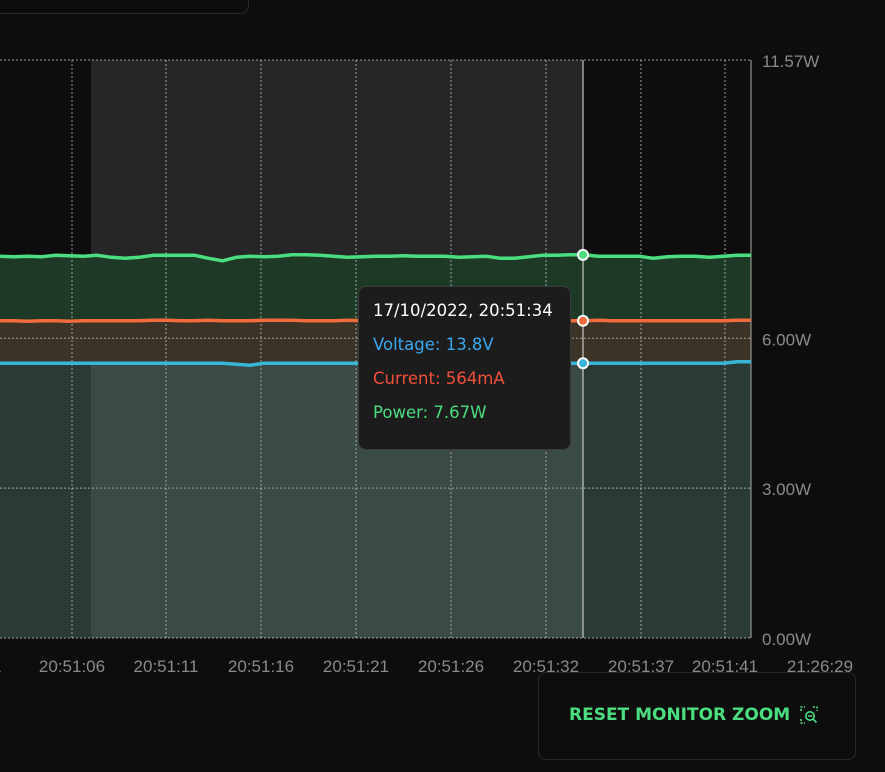 Image resolution: width=885 pixels, height=772 pixels. What do you see at coordinates (72, 666) in the screenshot?
I see `x-tick-label: 20:51:06` at bounding box center [72, 666].